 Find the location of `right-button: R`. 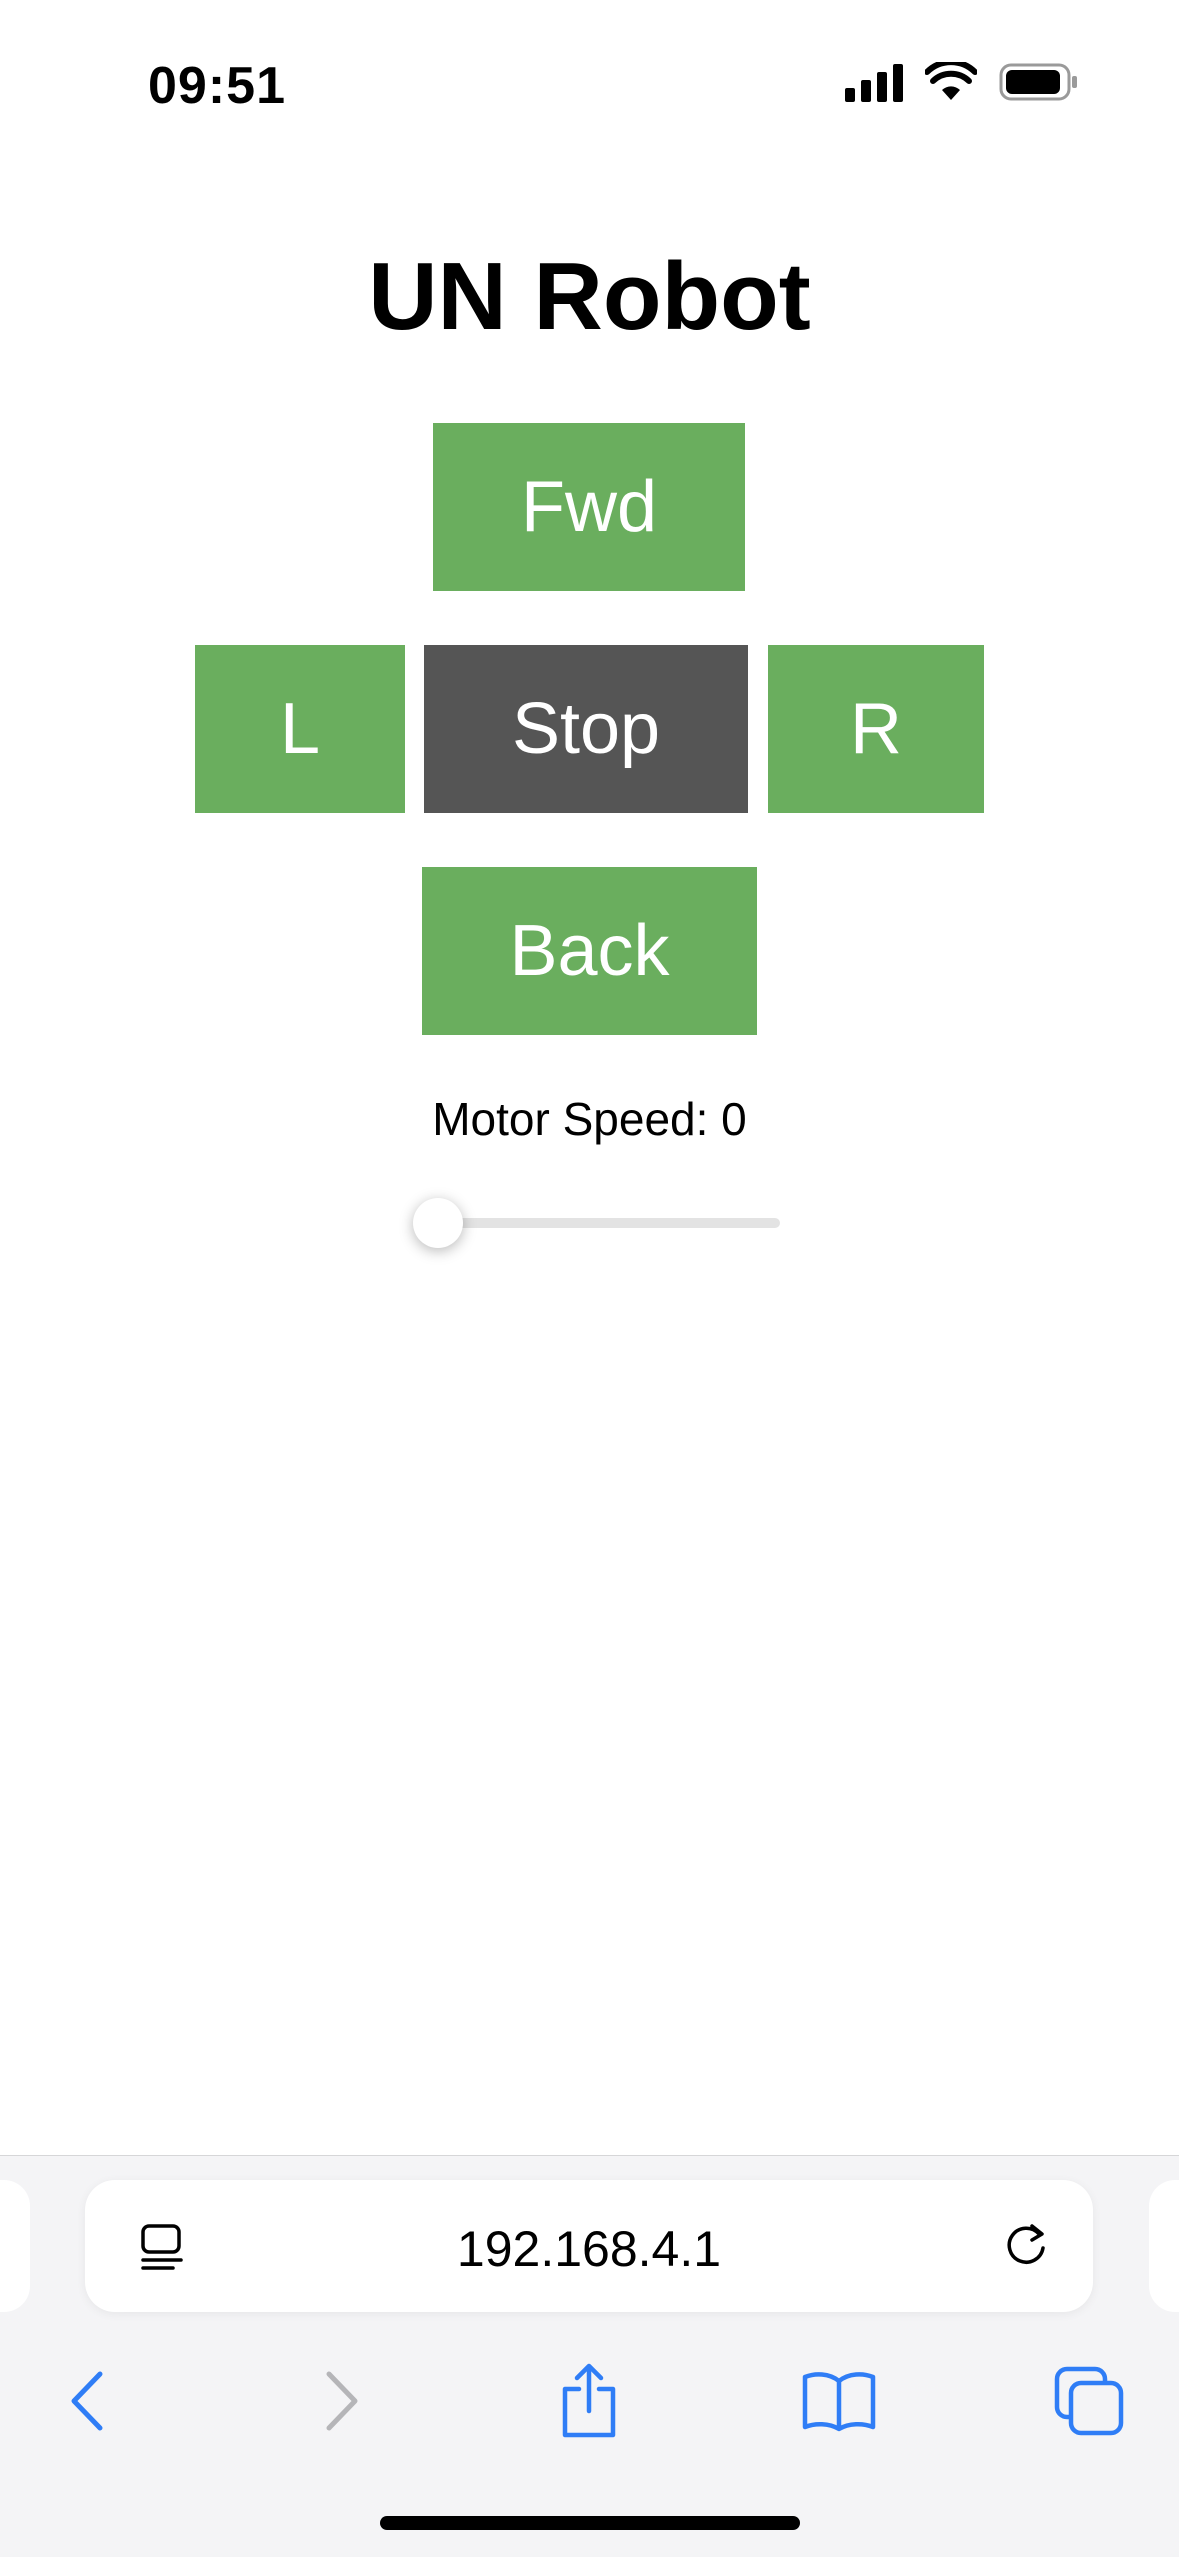

right-button: R is located at coordinates (876, 729).